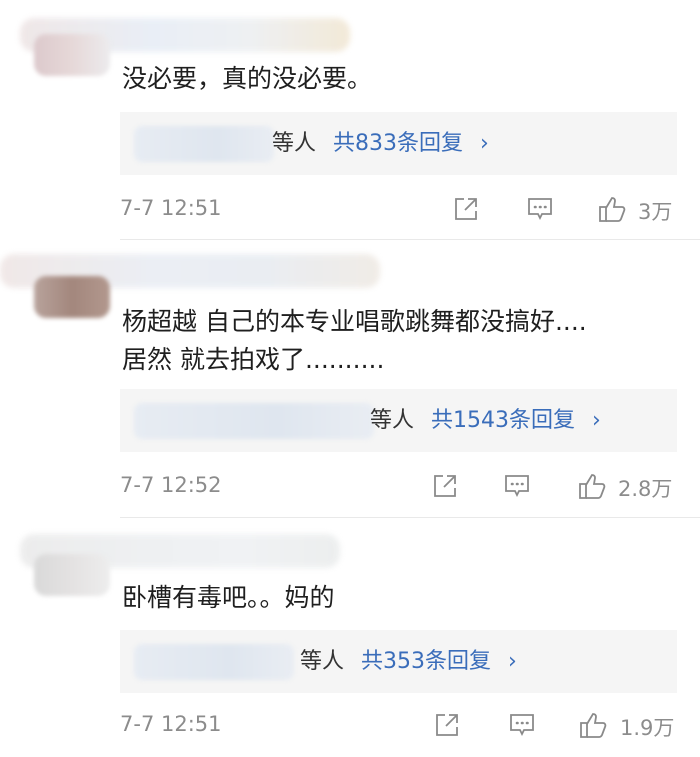  I want to click on comment-meta: 7-7 12:51 3万, so click(400, 210).